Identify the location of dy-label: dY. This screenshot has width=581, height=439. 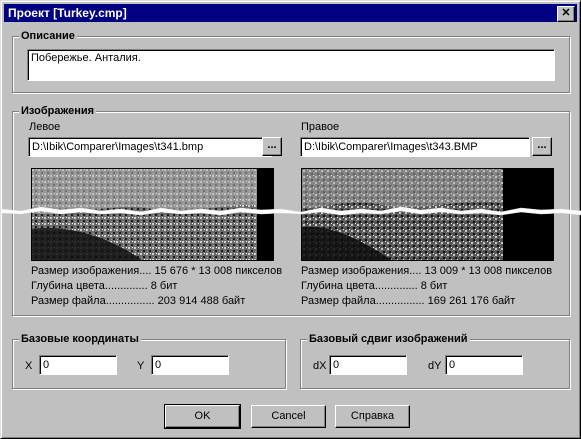
(435, 366).